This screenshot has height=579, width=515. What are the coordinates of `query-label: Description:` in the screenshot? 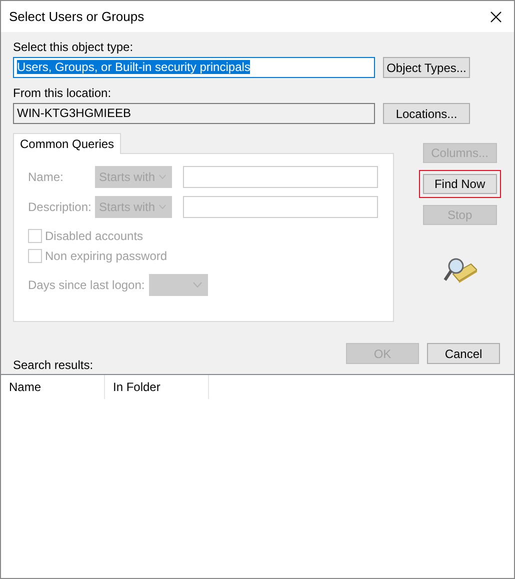 It's located at (60, 207).